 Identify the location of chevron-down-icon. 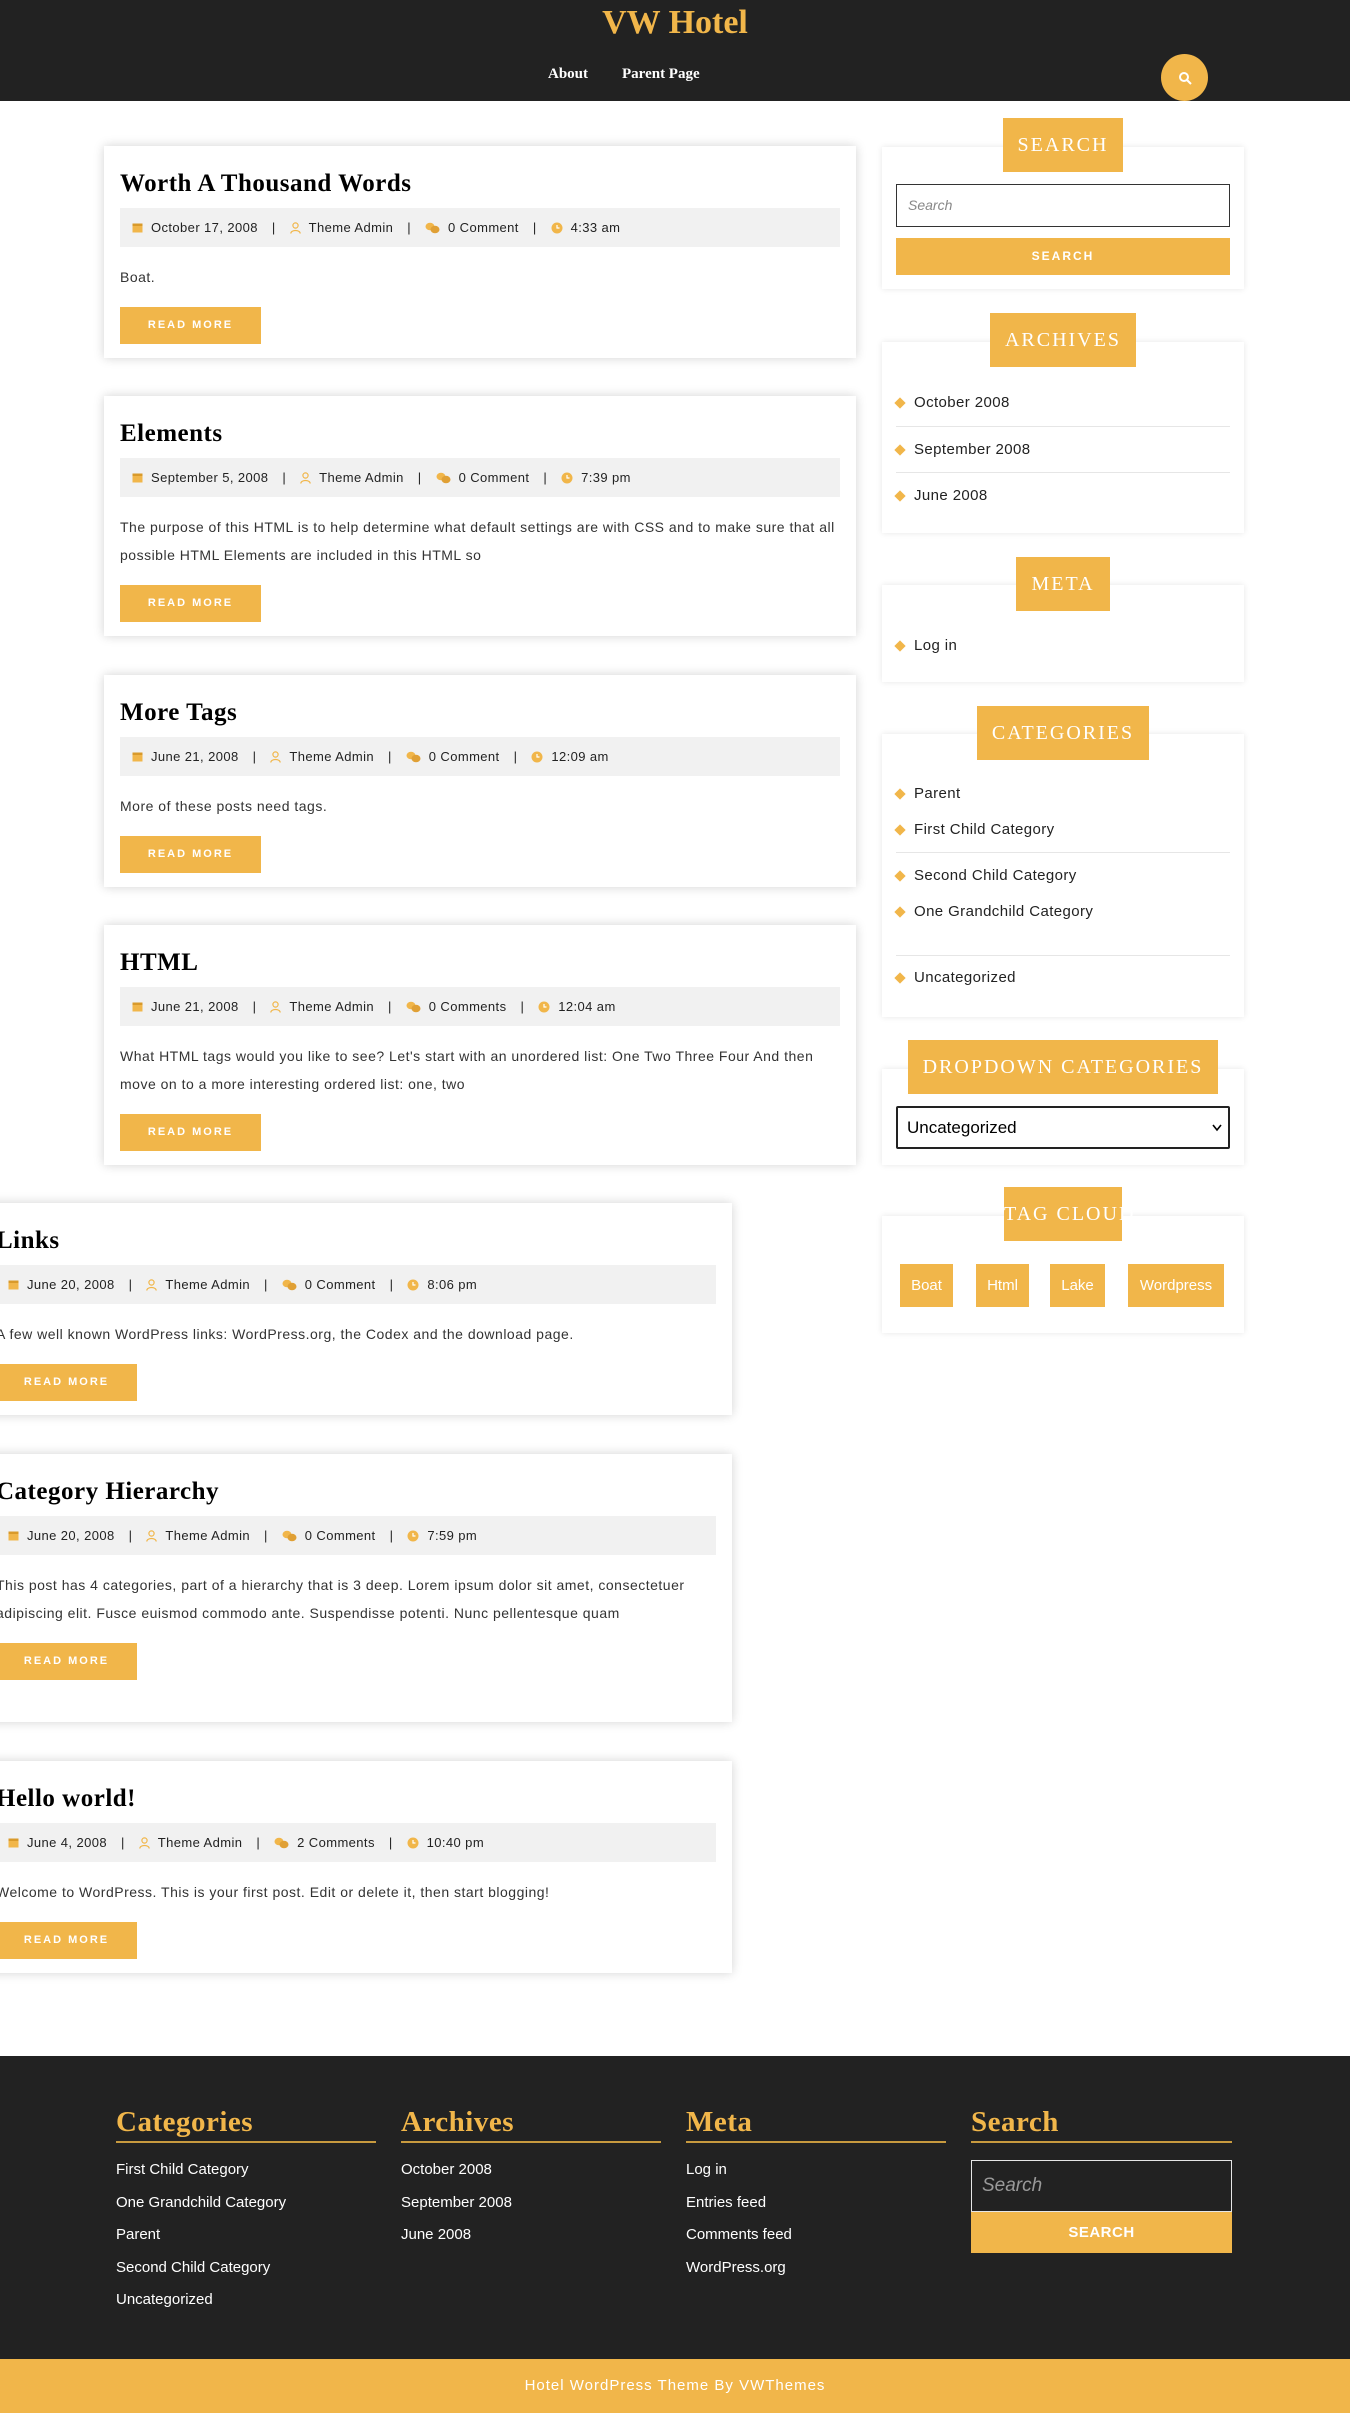
(1217, 1128).